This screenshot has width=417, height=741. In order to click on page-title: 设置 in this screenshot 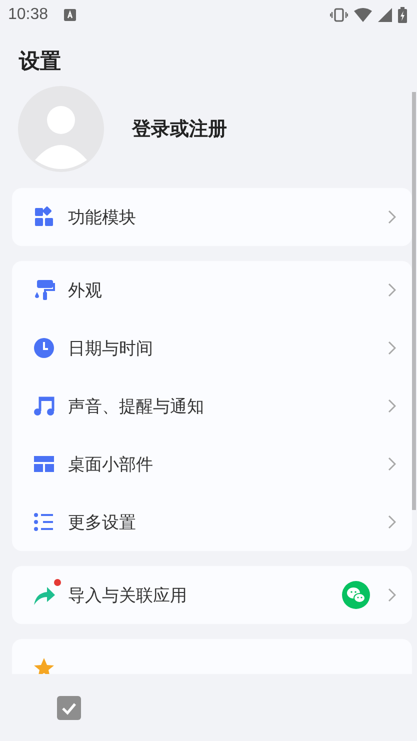, I will do `click(40, 61)`.